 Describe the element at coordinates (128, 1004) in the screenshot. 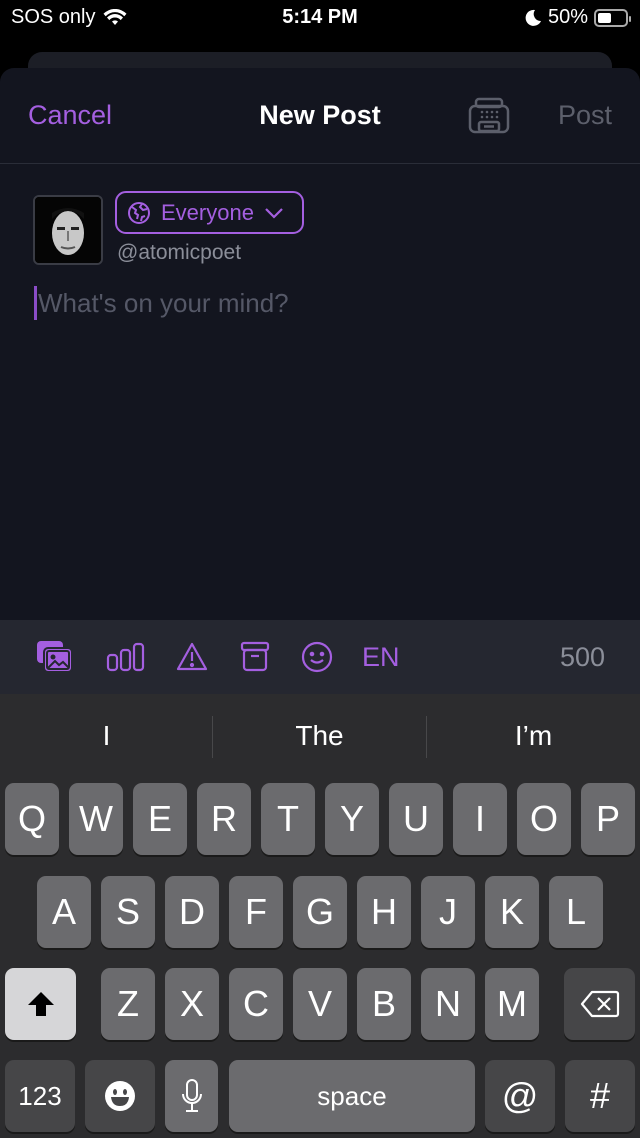

I see `key-z: Z` at that location.